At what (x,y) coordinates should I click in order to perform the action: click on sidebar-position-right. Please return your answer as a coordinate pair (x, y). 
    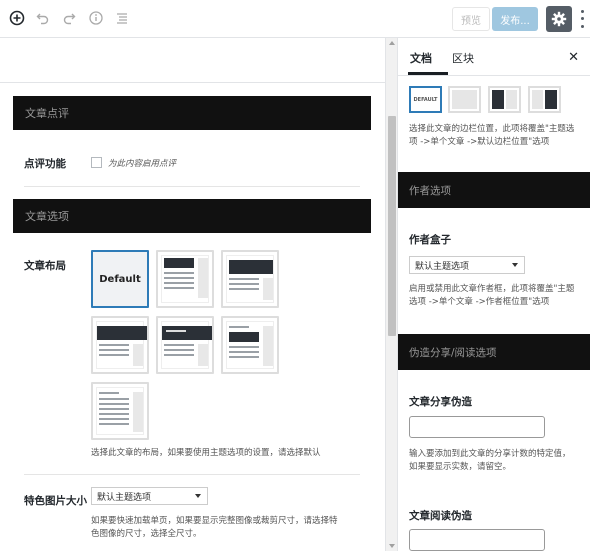
    Looking at the image, I should click on (544, 99).